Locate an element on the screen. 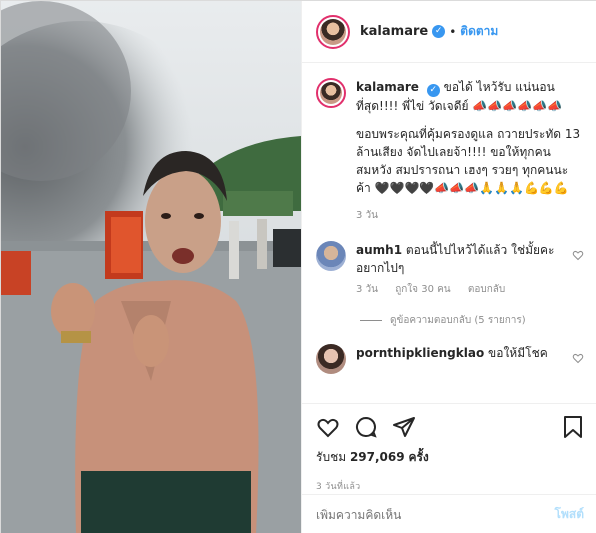 The height and width of the screenshot is (533, 596). comment-item: pornthipkliengklao ขอให้มีโชค is located at coordinates (450, 359).